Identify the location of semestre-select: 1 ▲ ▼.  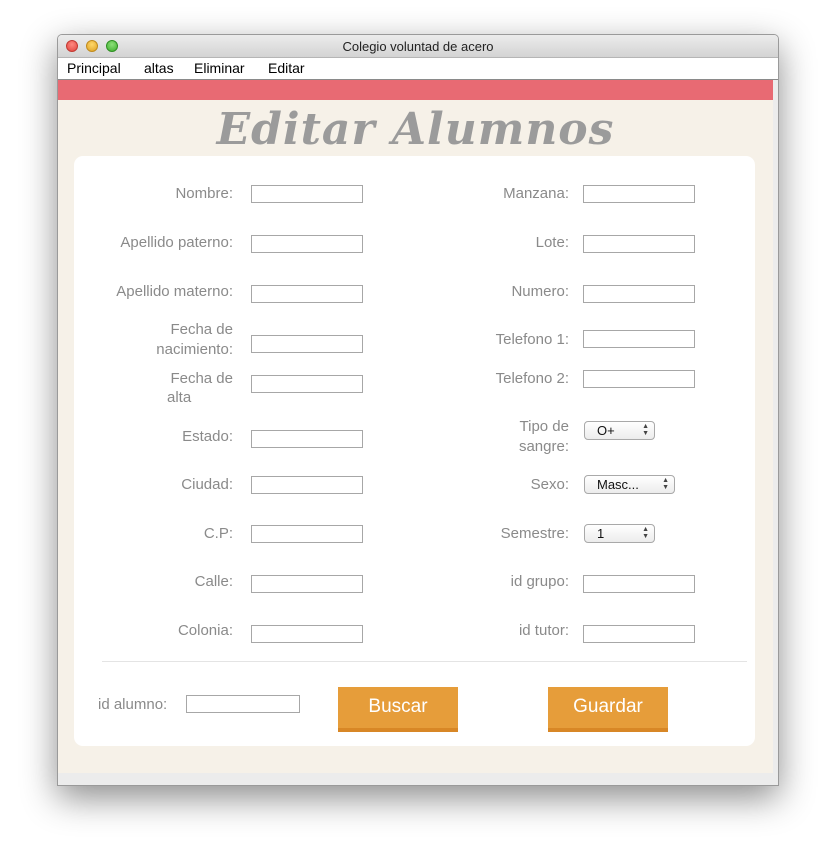
(619, 533).